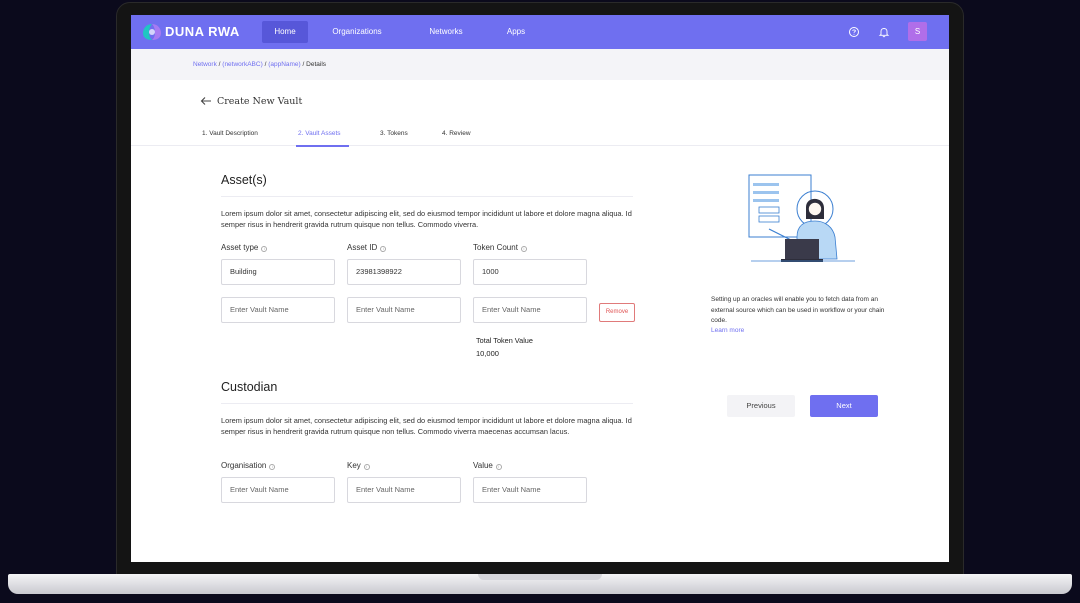 The width and height of the screenshot is (1080, 603). Describe the element at coordinates (260, 101) in the screenshot. I see `page-title: Create New Vault` at that location.